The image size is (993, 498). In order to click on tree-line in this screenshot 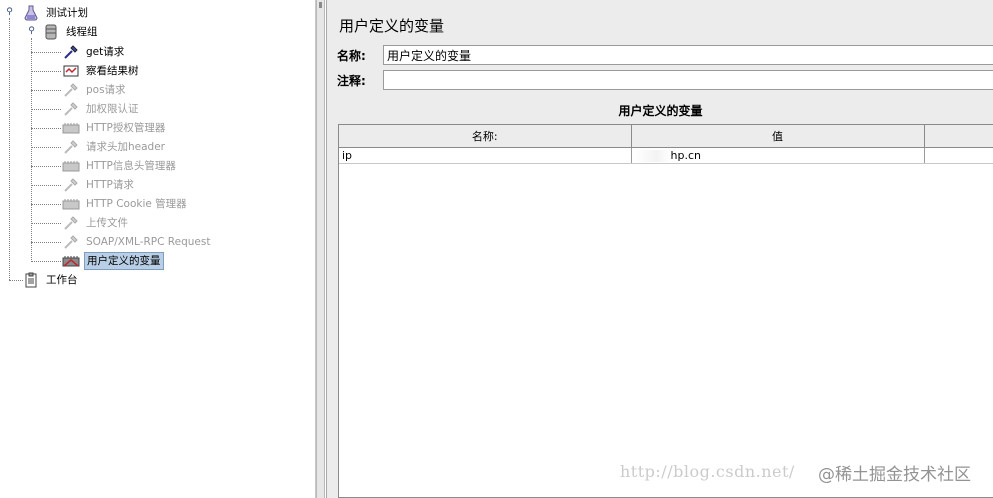, I will do `click(9, 149)`.